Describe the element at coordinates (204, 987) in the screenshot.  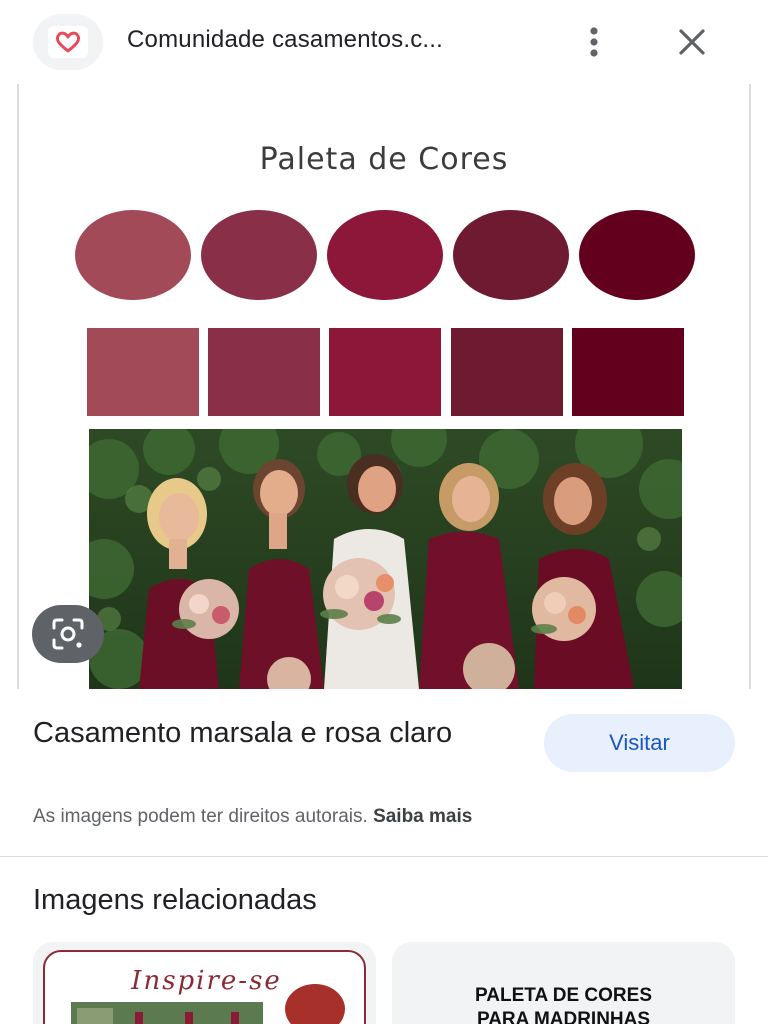
I see `card-frame: Inspire-se` at that location.